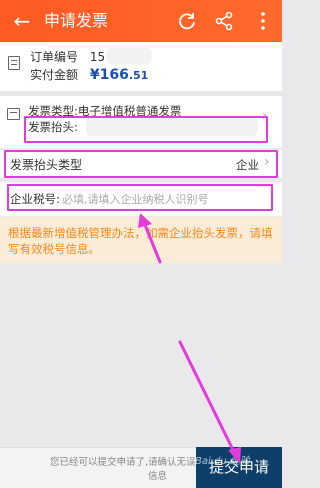 This screenshot has height=488, width=320. I want to click on highlight-box-tax, so click(140, 197).